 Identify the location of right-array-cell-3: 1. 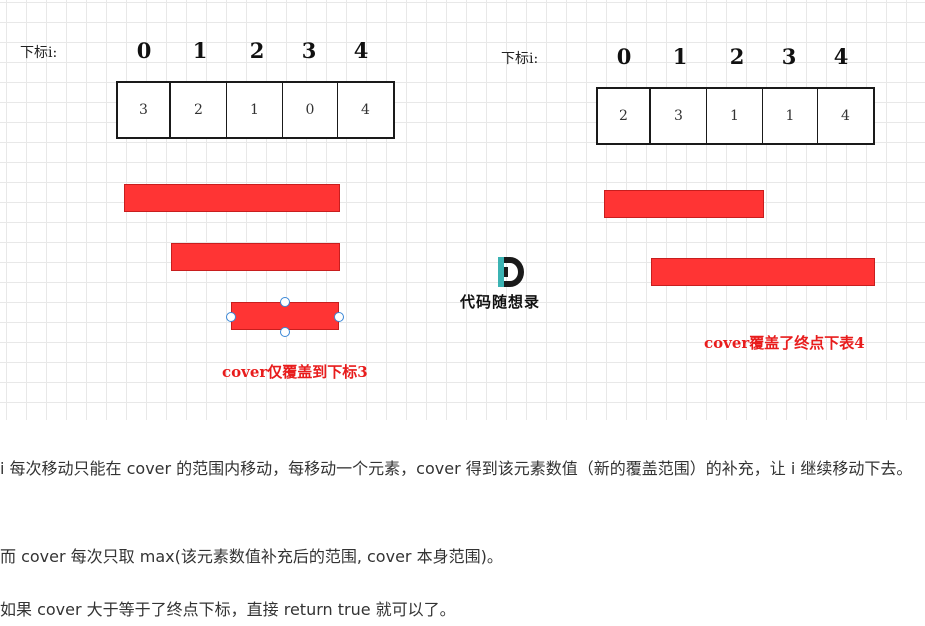
(791, 116).